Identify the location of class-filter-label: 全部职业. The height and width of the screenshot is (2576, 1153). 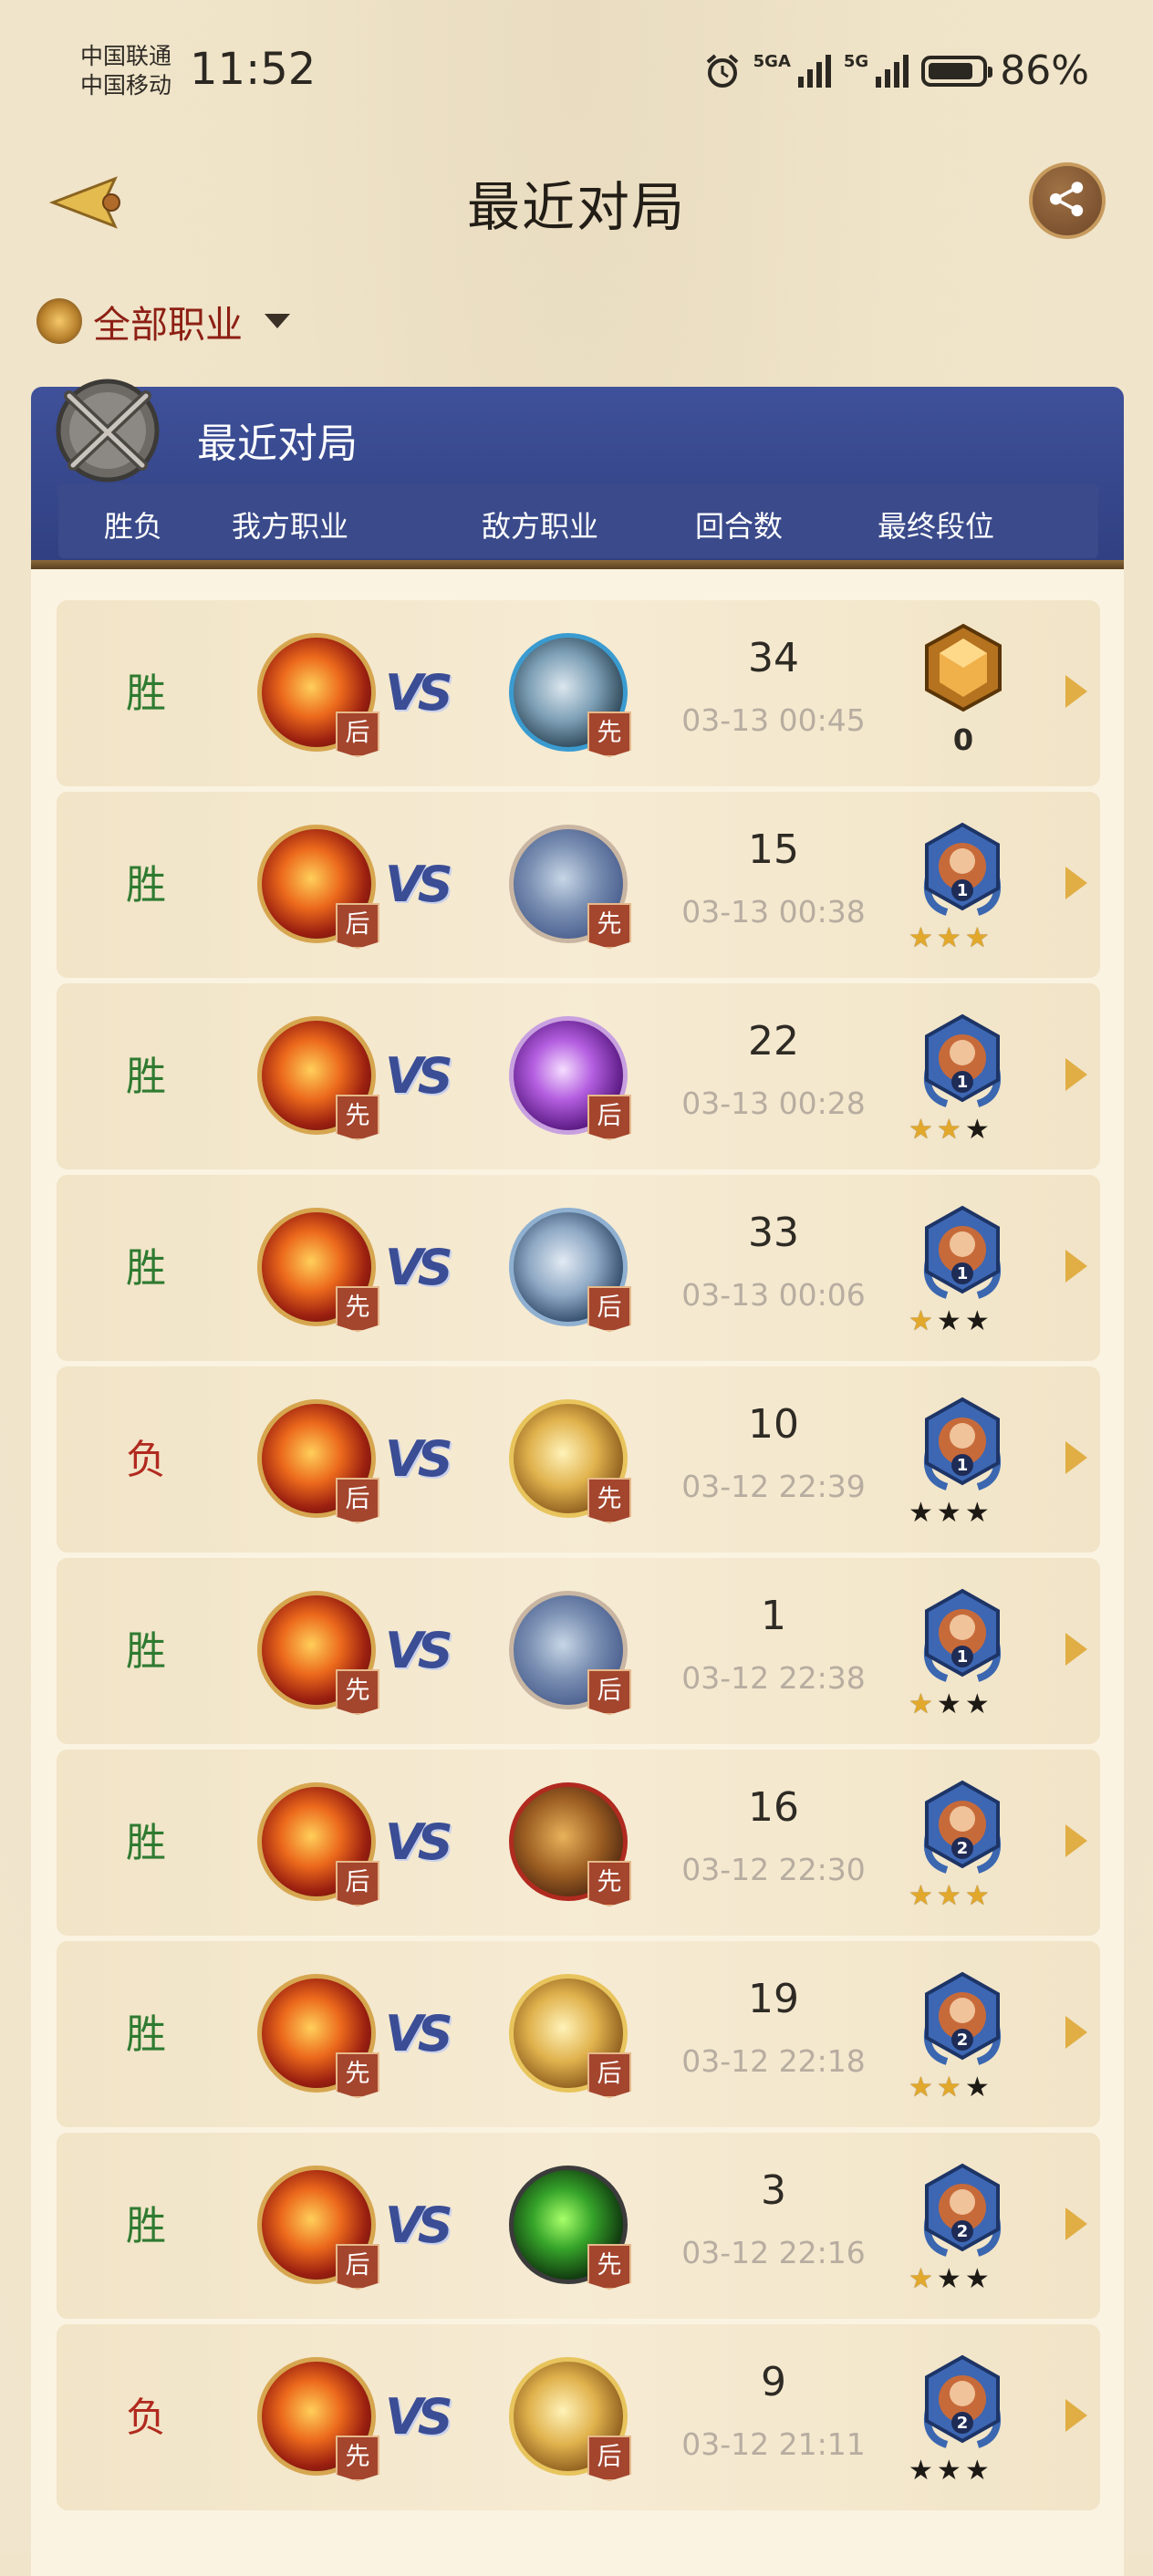
(168, 325).